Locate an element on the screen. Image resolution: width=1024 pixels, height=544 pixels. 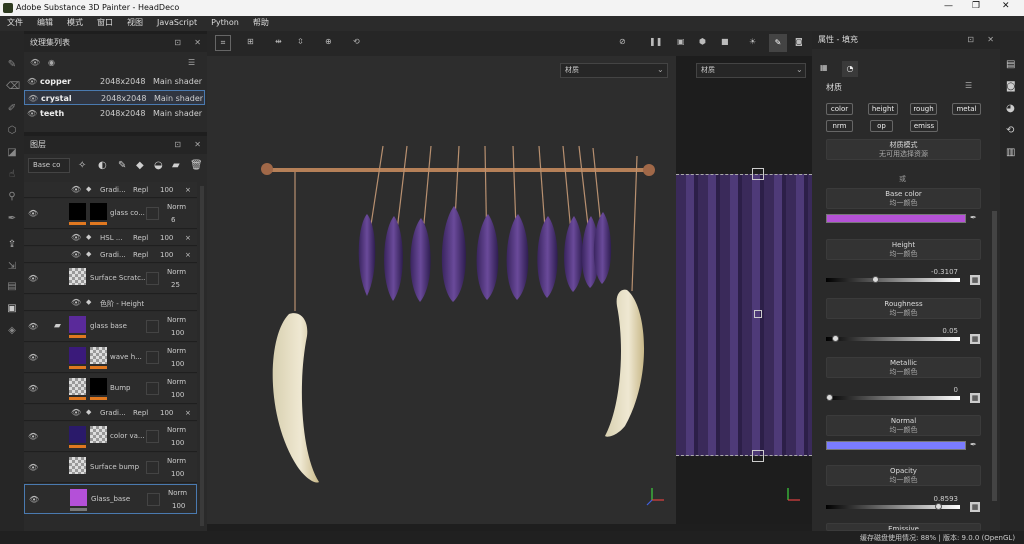
layer-row: 👁 Bump Norm 100 is located at coordinates (110, 389).